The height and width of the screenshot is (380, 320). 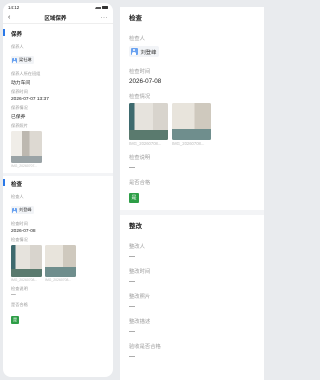 What do you see at coordinates (140, 322) in the screenshot?
I see `rectify-desc-label: 整改描述` at bounding box center [140, 322].